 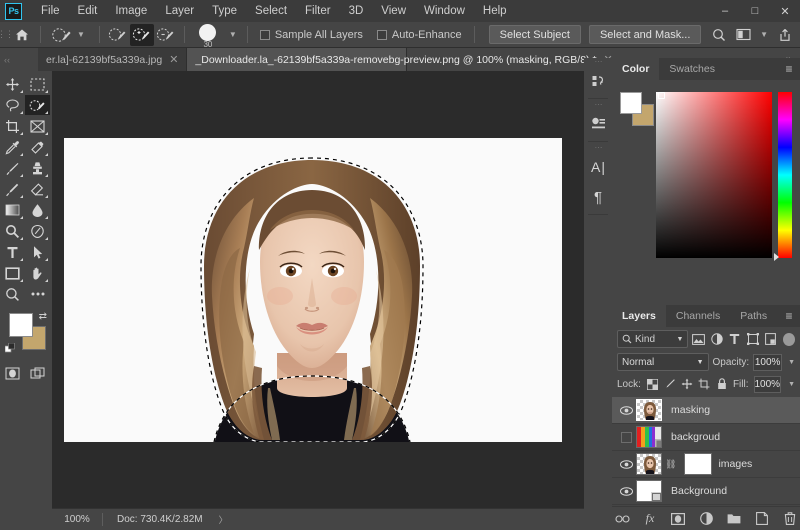 What do you see at coordinates (698, 339) in the screenshot?
I see `image-filter-icon` at bounding box center [698, 339].